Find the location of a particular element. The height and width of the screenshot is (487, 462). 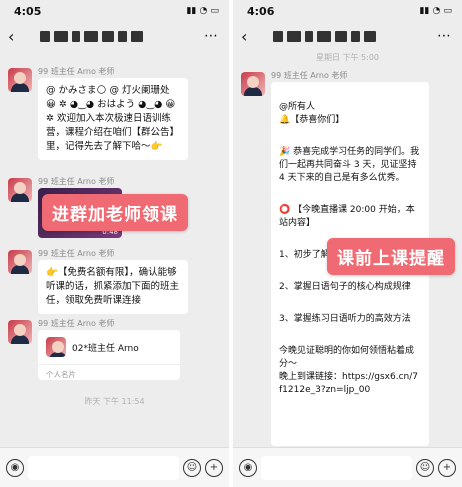

reminder-item-2: 2、掌握日语句子的核心构成规律 is located at coordinates (345, 287).